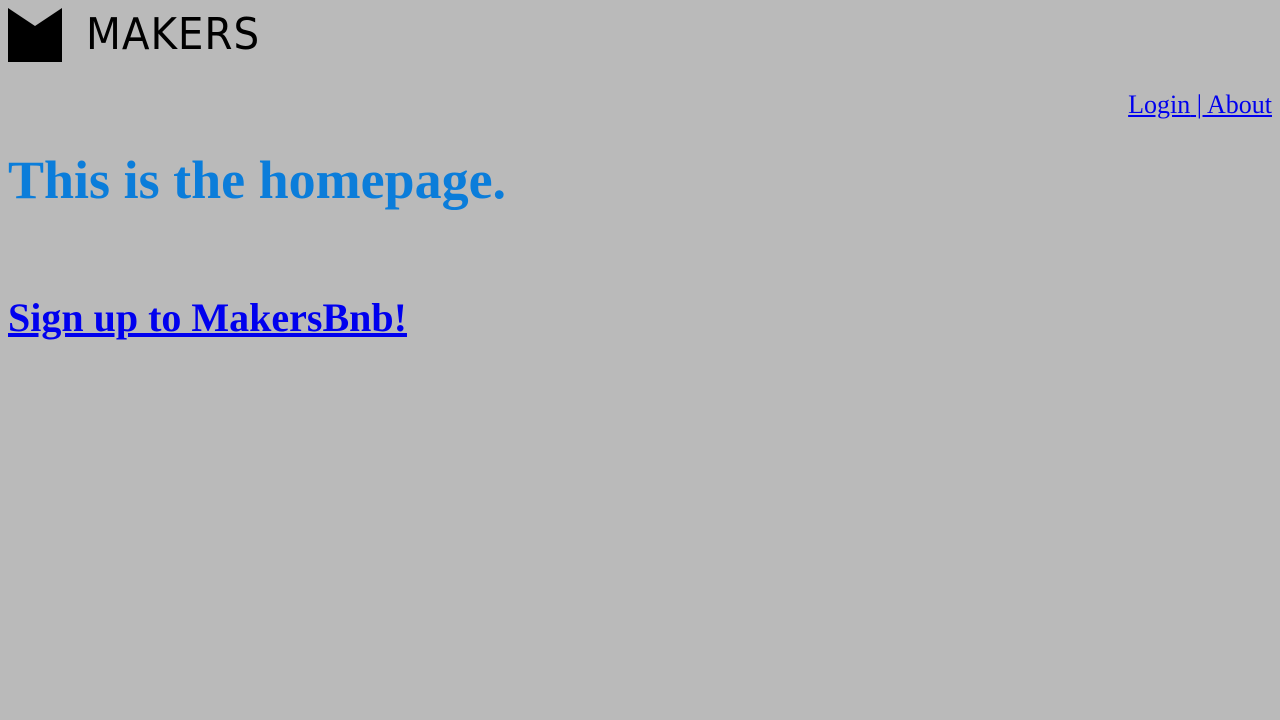 The width and height of the screenshot is (1280, 720). I want to click on makers-logo-icon, so click(35, 35).